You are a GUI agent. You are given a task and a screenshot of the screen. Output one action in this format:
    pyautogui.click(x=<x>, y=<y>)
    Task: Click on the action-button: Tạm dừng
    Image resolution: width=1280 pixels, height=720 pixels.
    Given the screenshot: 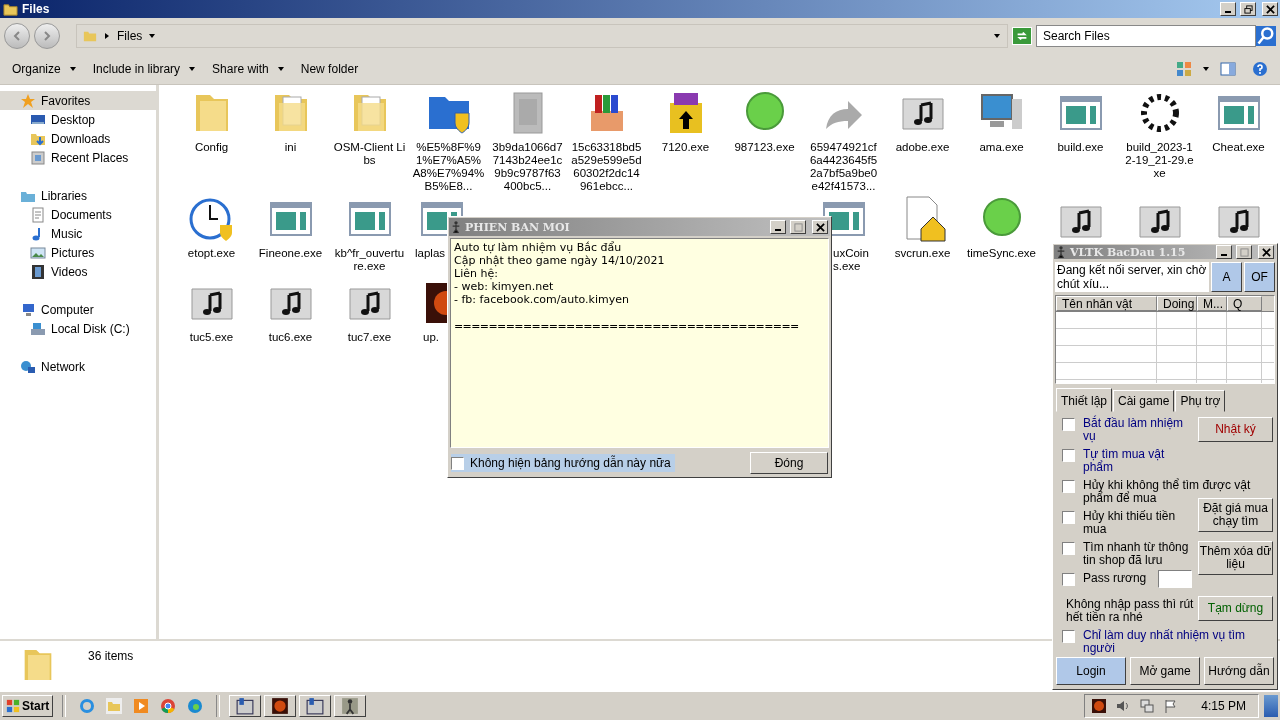 What is the action you would take?
    pyautogui.click(x=1235, y=608)
    